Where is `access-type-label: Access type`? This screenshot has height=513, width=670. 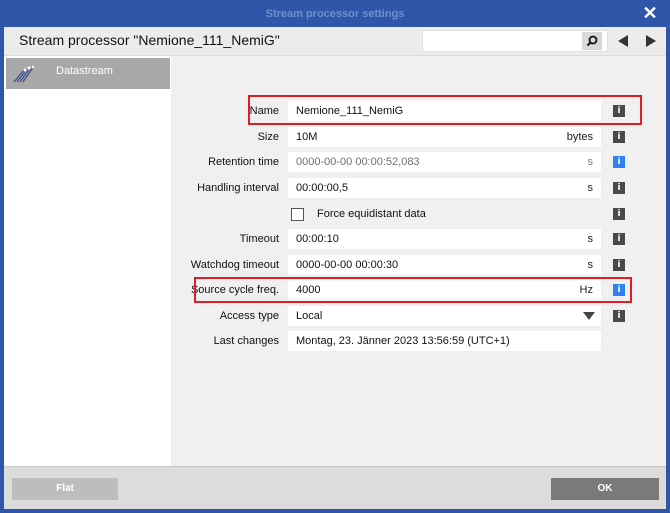
access-type-label: Access type is located at coordinates (249, 316).